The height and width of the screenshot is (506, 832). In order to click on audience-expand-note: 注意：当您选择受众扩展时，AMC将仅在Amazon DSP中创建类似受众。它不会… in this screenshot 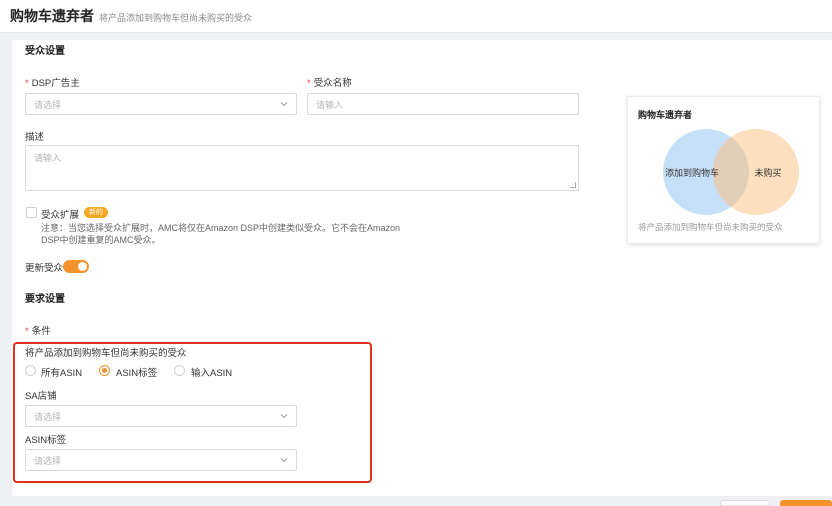, I will do `click(221, 234)`.